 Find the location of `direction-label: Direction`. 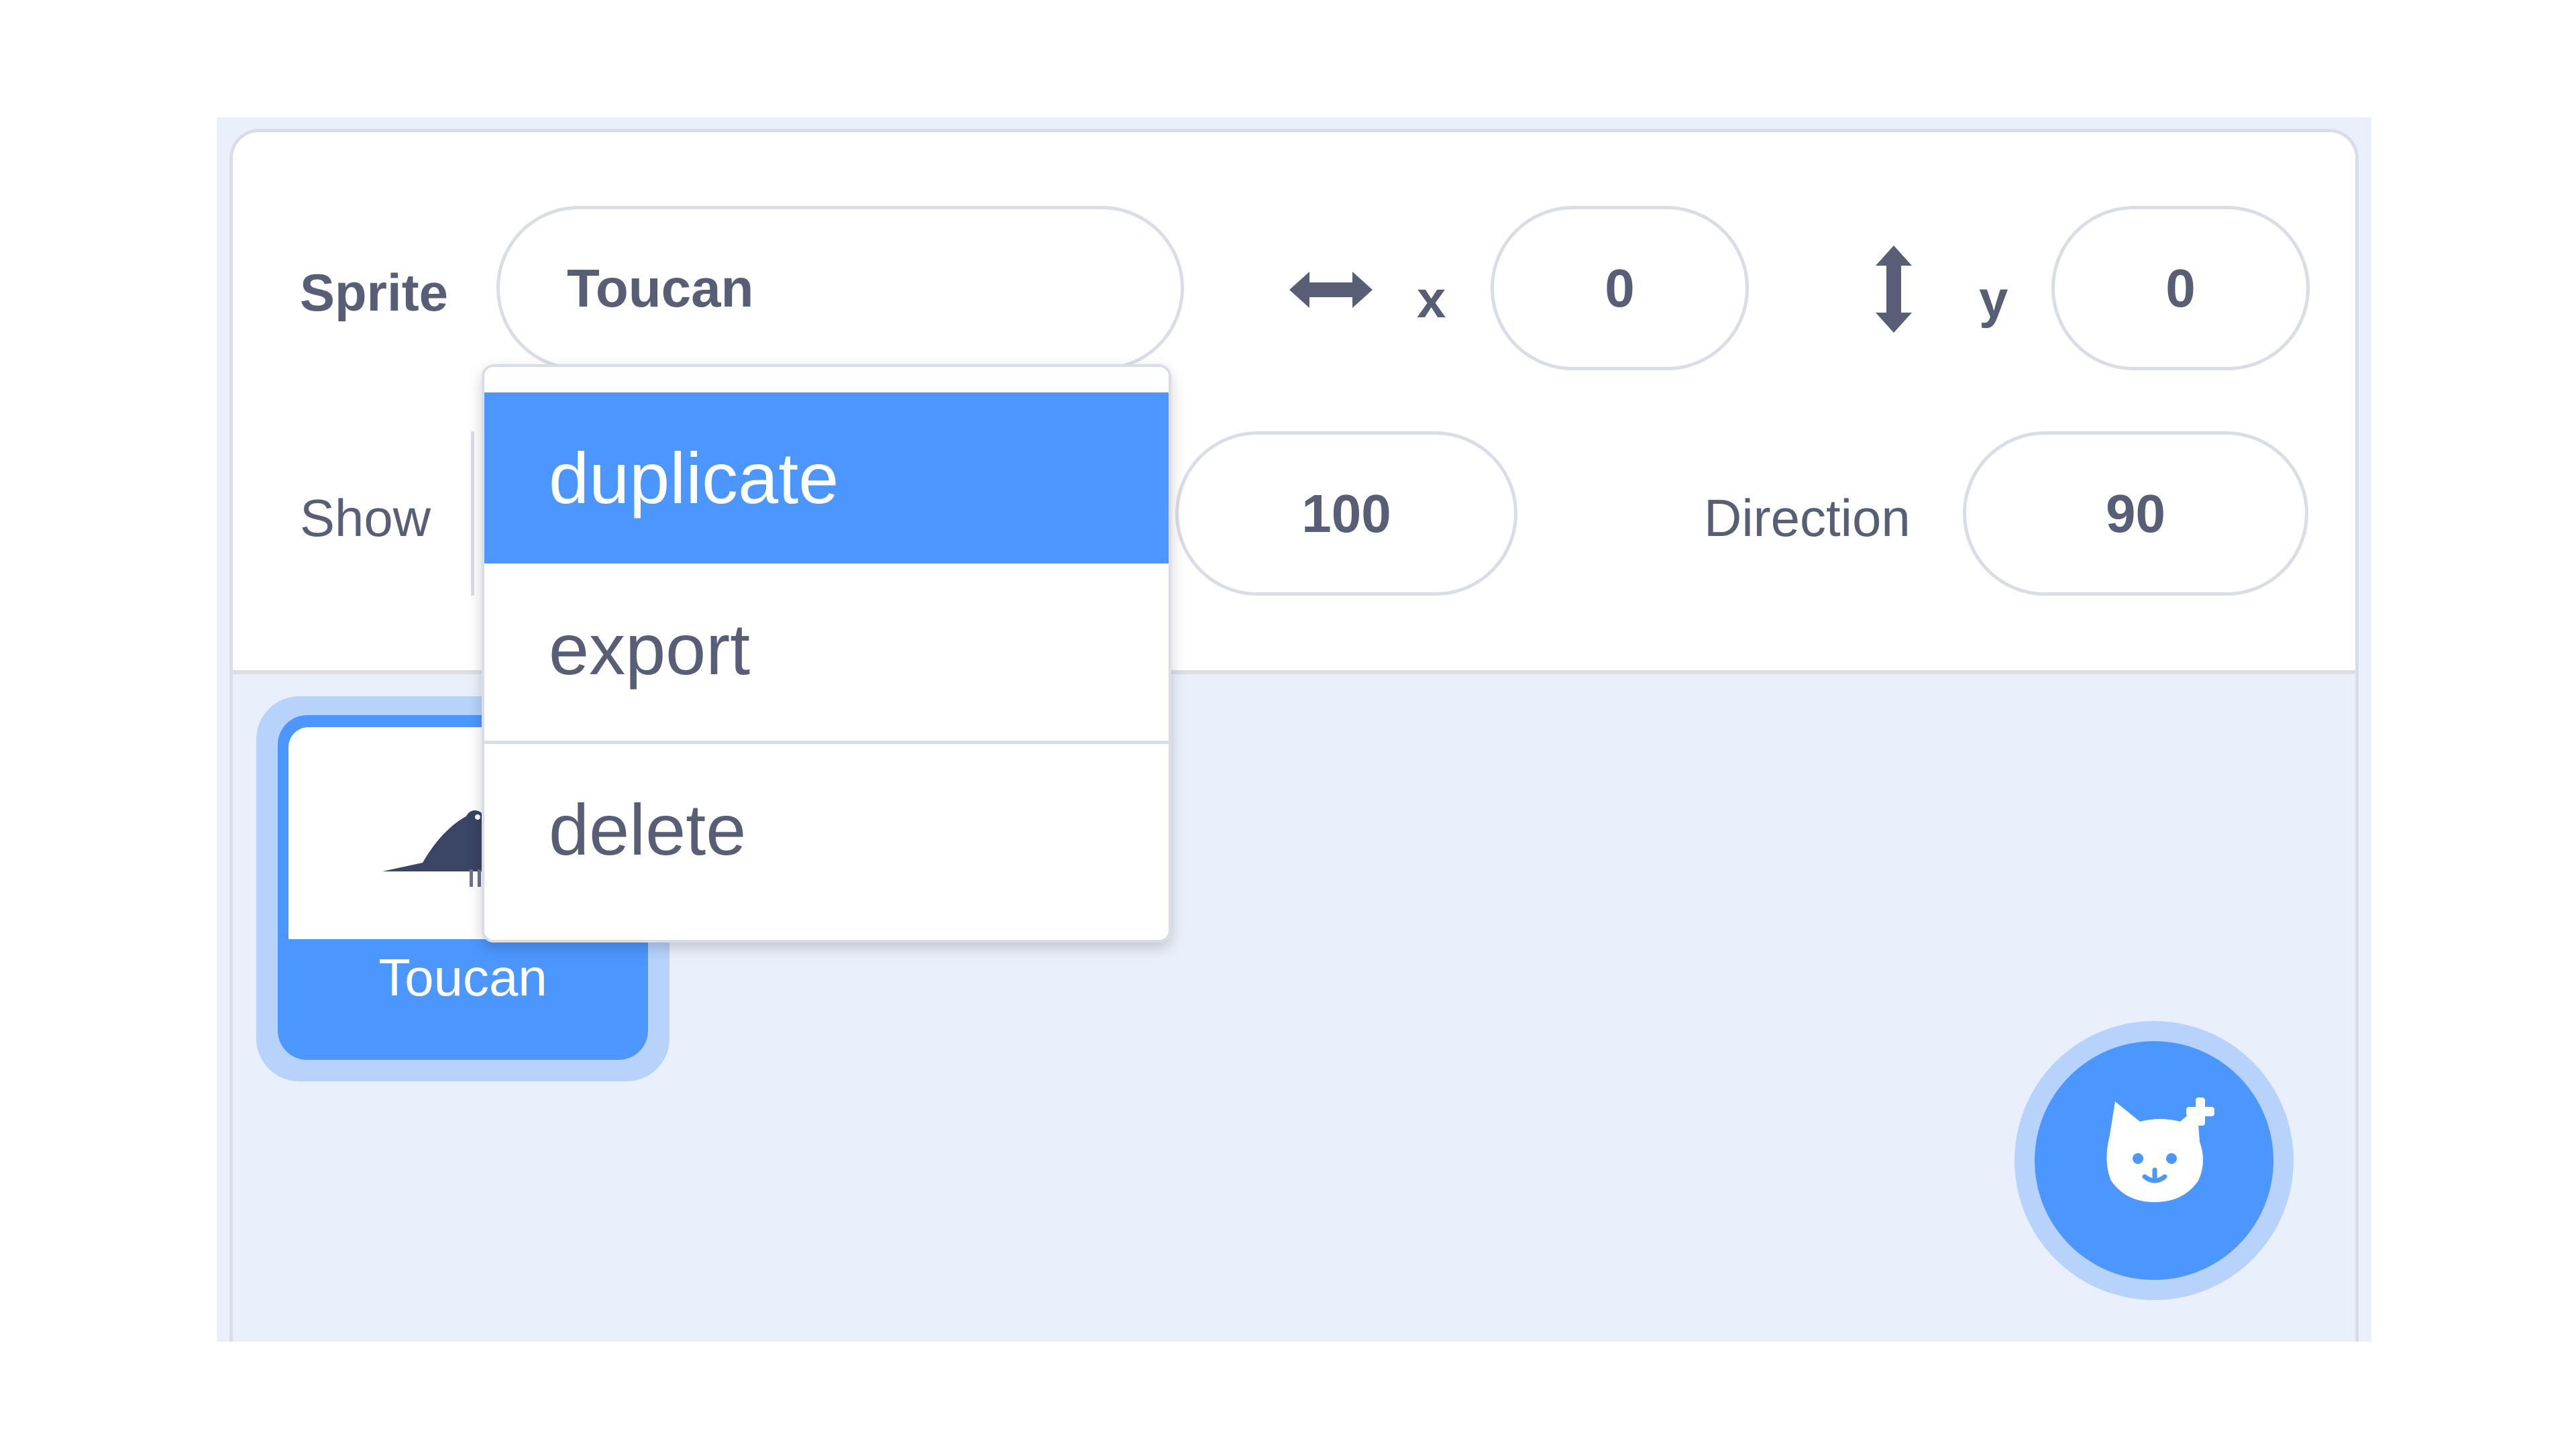

direction-label: Direction is located at coordinates (1807, 517).